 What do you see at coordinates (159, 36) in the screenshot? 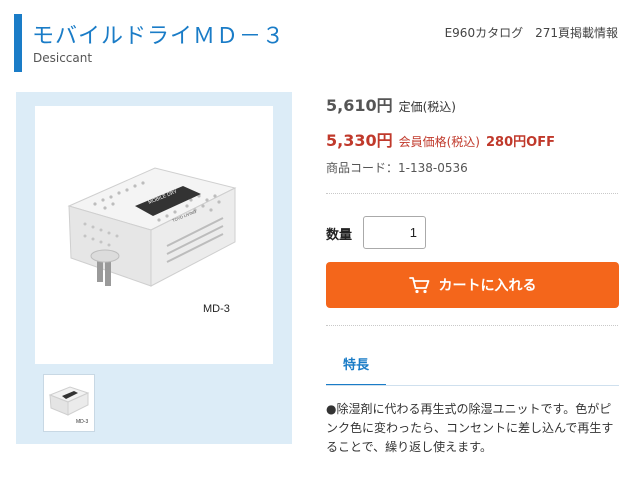
I see `product-title: モバイルドライＭＤ－３` at bounding box center [159, 36].